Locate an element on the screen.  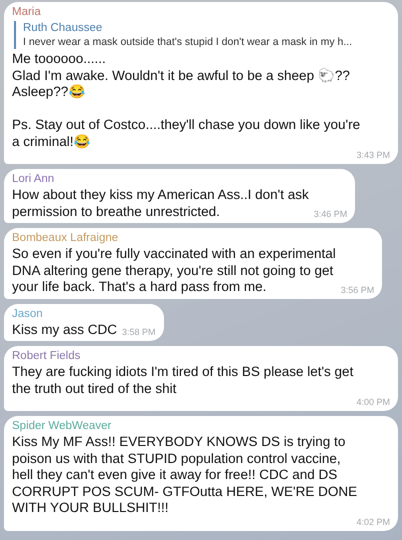
reply-sender: Ruth Chaussee is located at coordinates (63, 28).